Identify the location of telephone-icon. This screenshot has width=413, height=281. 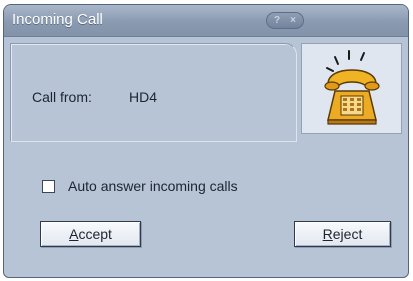
(352, 87).